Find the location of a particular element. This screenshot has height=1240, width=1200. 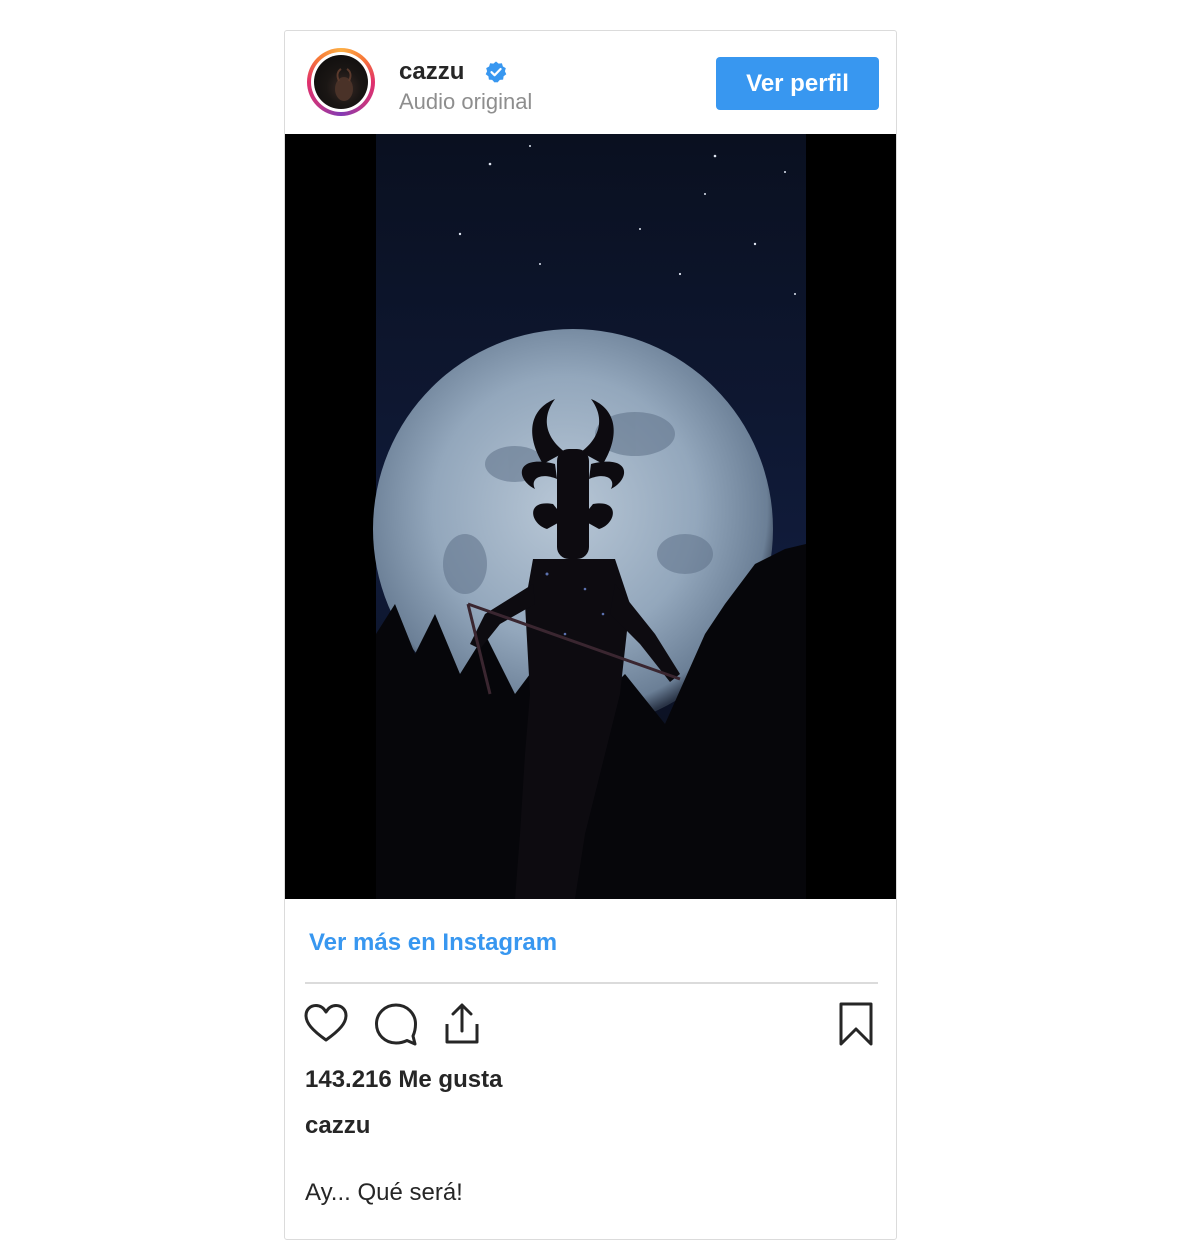

audio-subtitle: Audio original is located at coordinates (465, 102).